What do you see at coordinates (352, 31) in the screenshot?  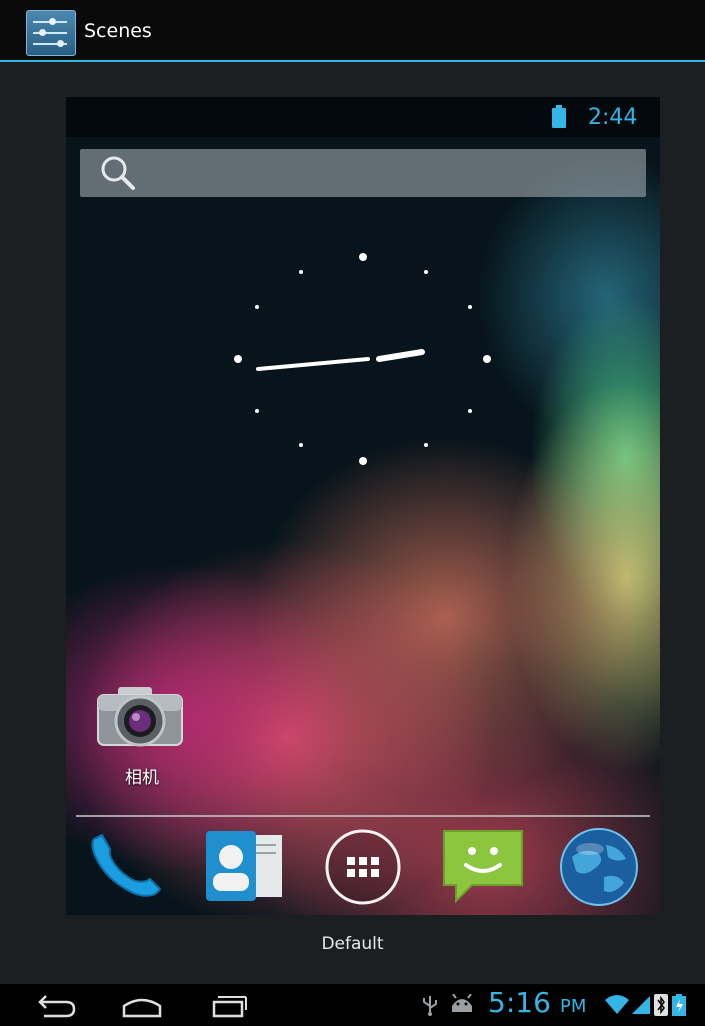 I see `action-bar: Scenes` at bounding box center [352, 31].